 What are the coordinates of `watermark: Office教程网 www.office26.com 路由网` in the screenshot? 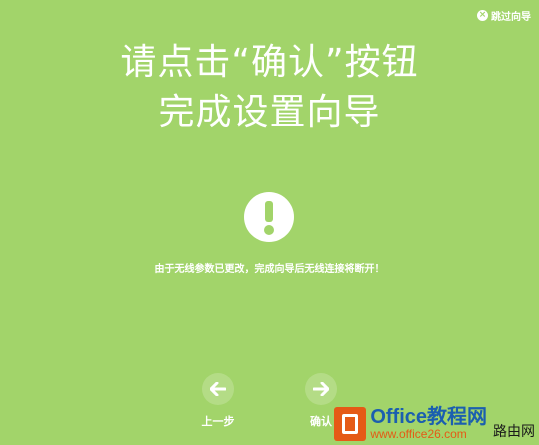 It's located at (434, 424).